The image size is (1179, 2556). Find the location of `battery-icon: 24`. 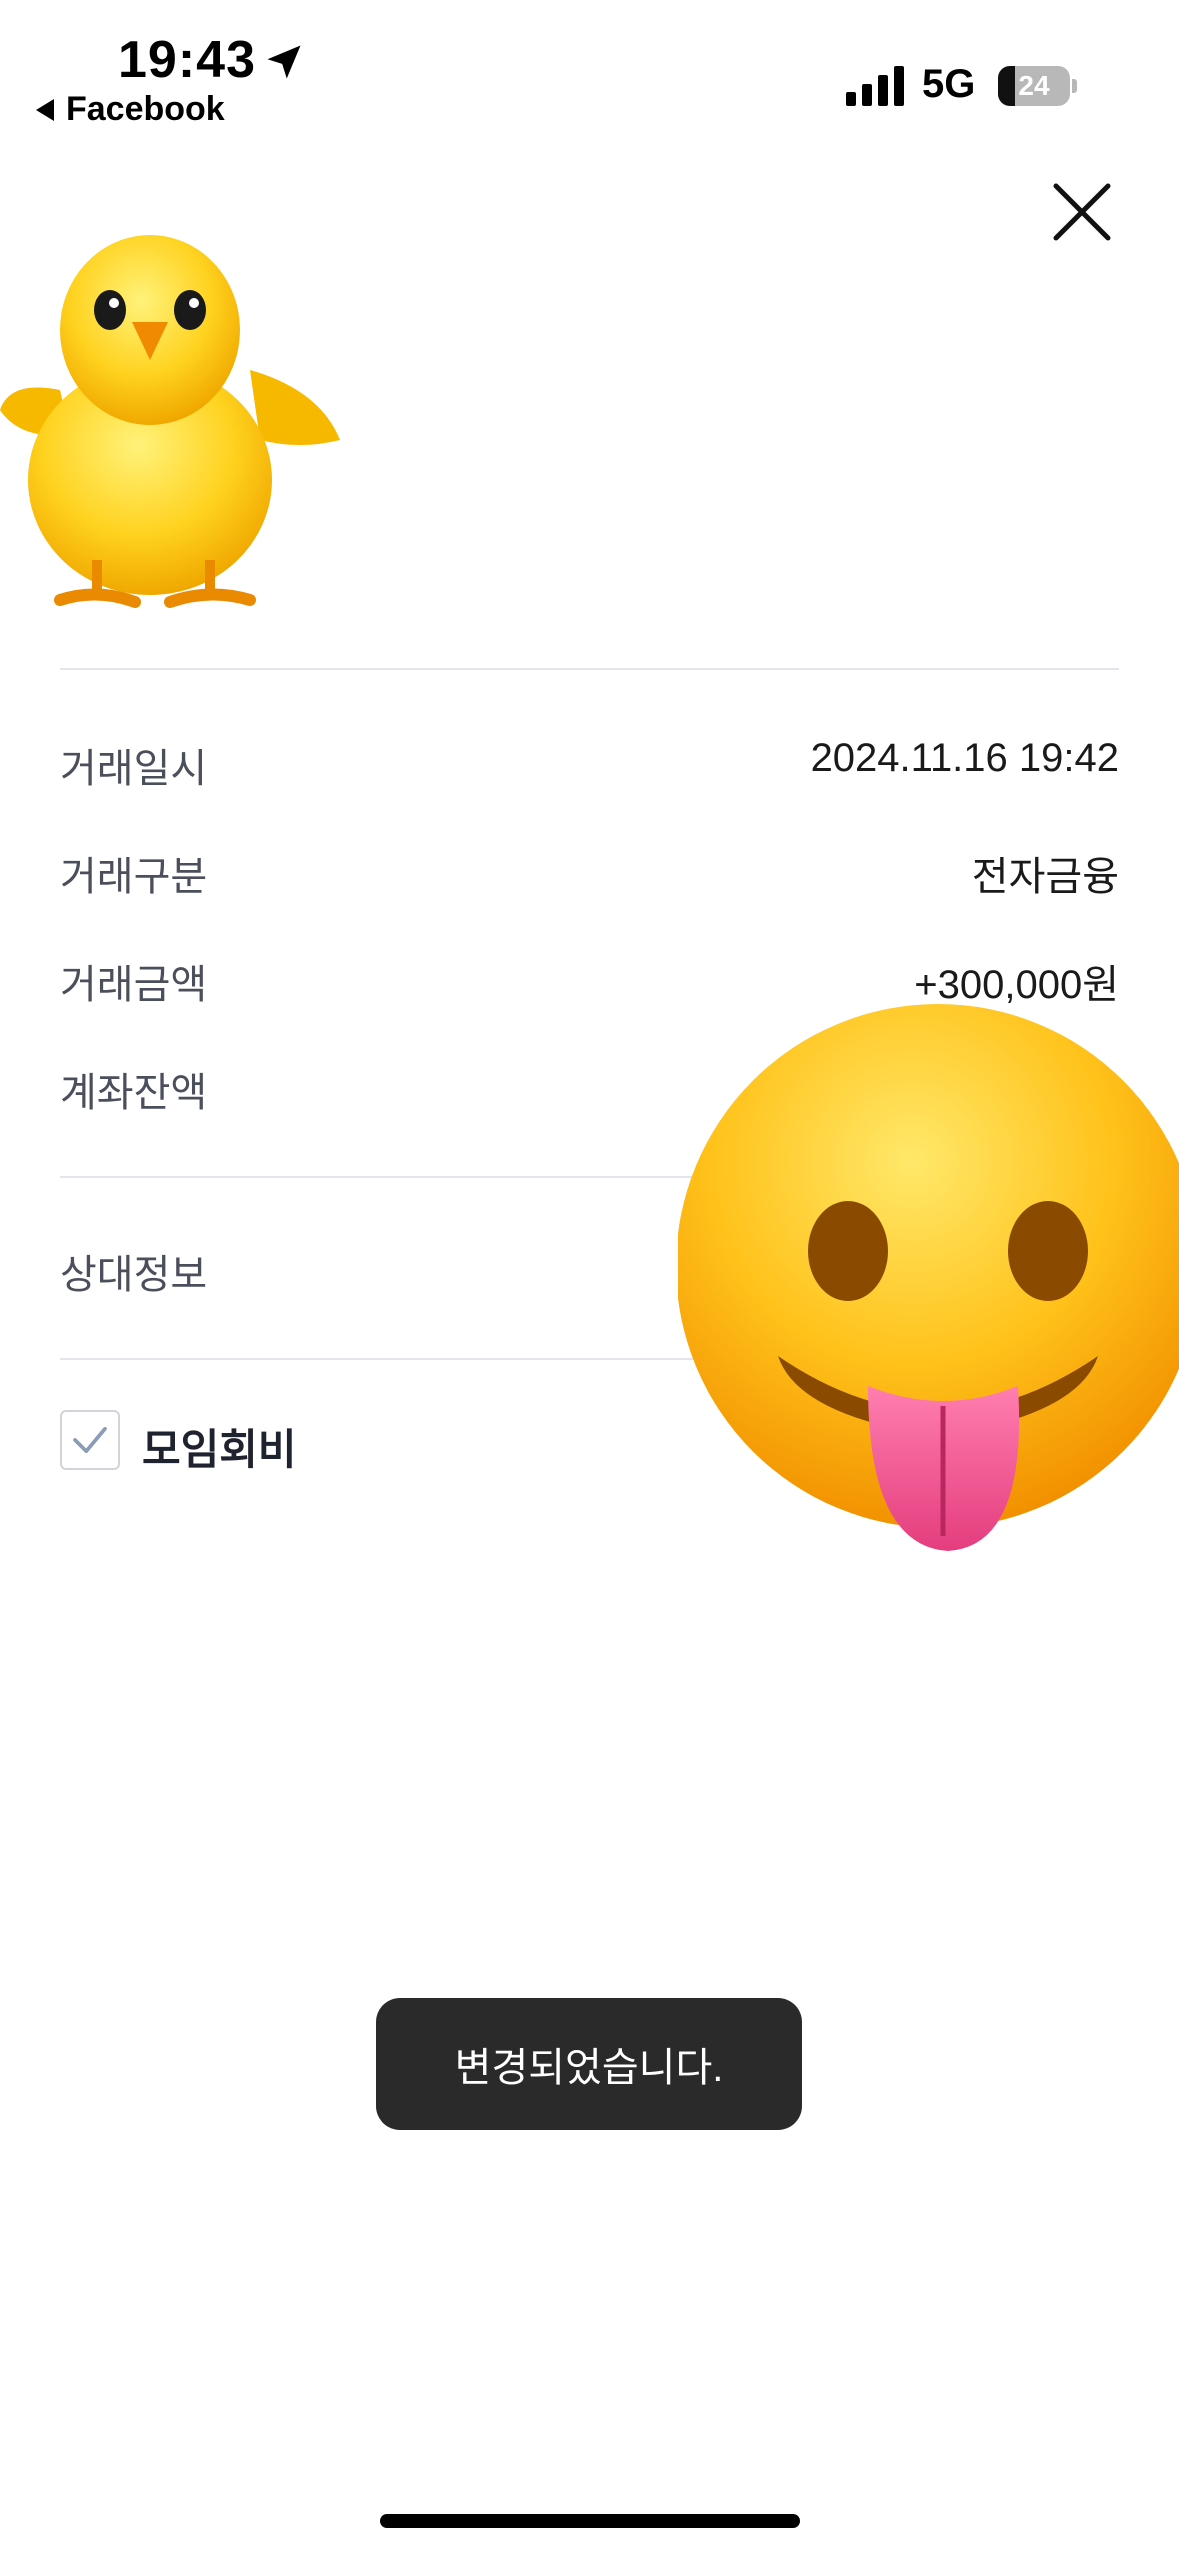

battery-icon: 24 is located at coordinates (1037, 86).